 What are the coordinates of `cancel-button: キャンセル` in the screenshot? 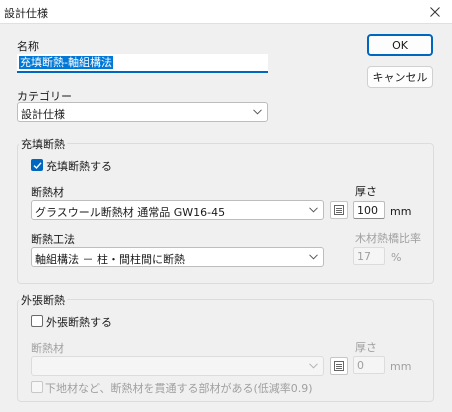 It's located at (400, 77).